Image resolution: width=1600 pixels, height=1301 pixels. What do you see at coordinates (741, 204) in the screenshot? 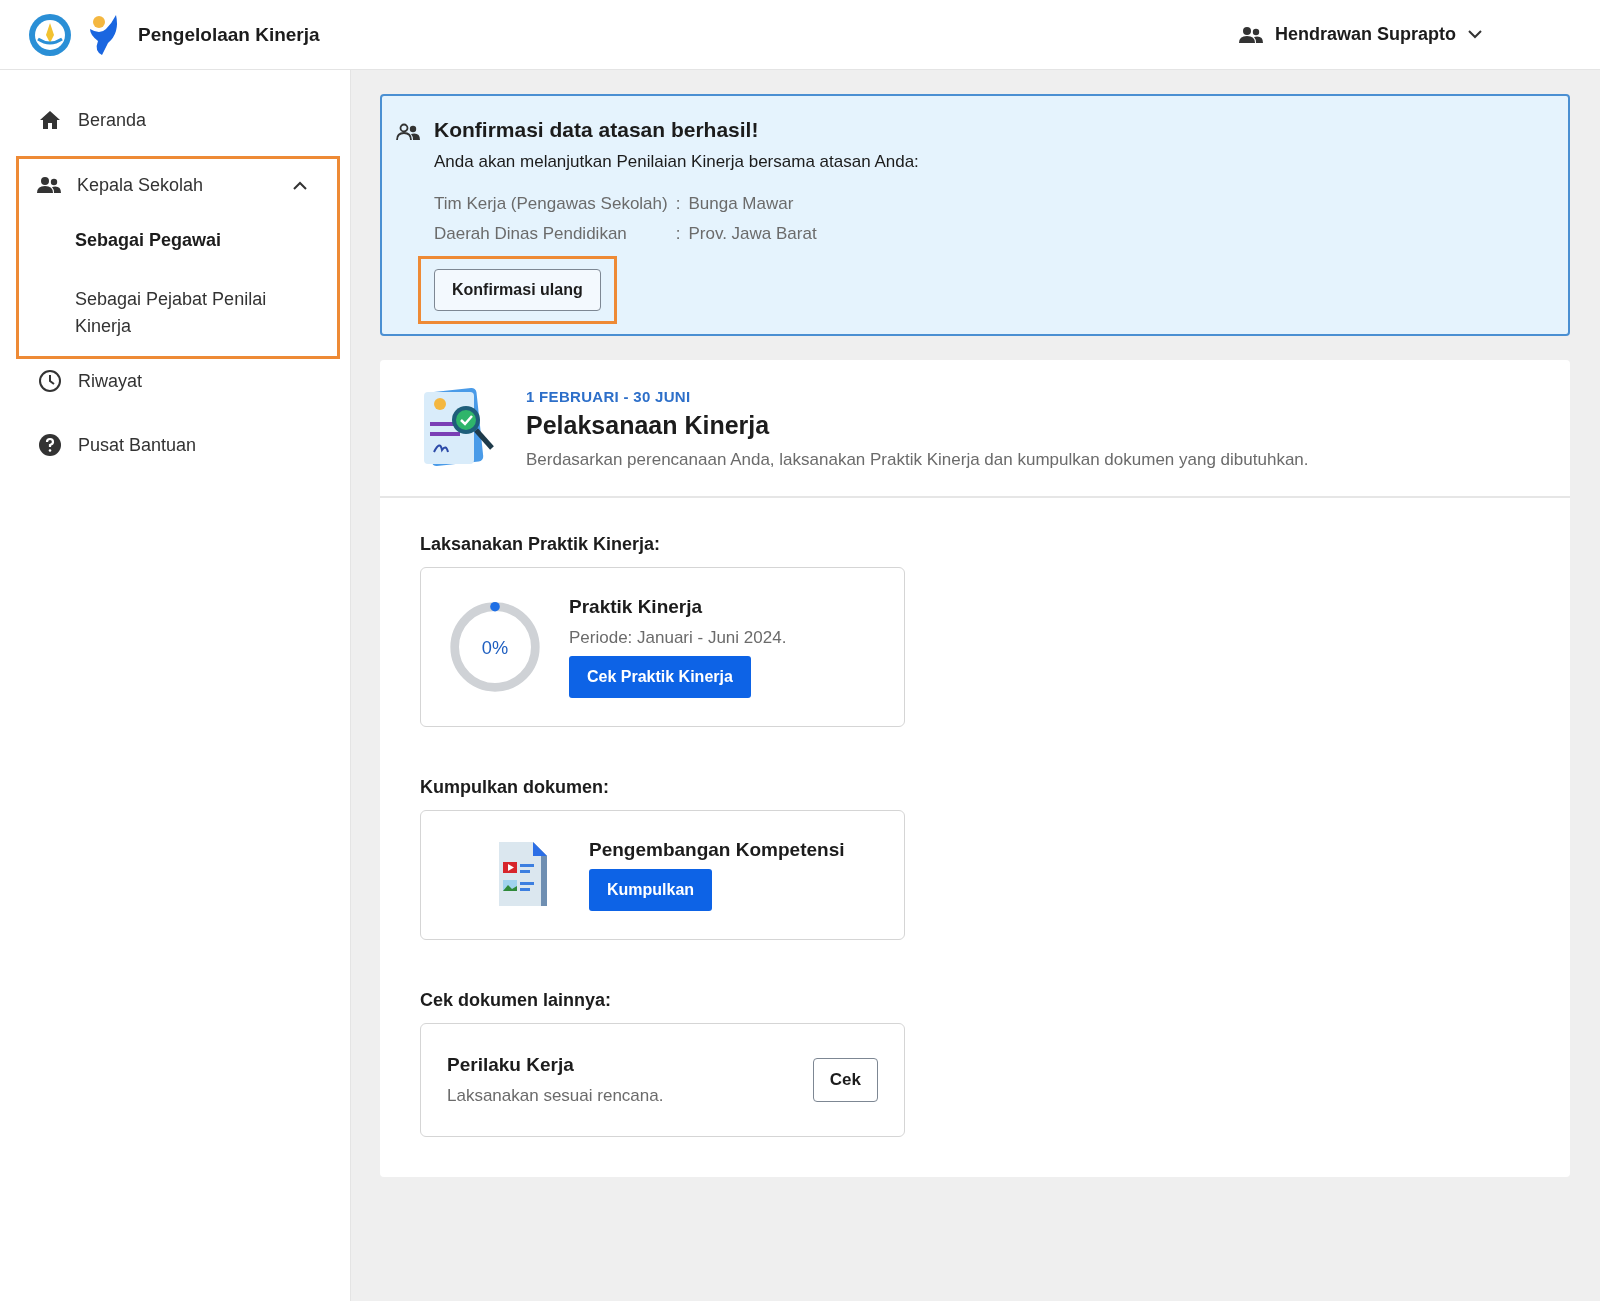
I see `field-value: Bunga Mawar` at bounding box center [741, 204].